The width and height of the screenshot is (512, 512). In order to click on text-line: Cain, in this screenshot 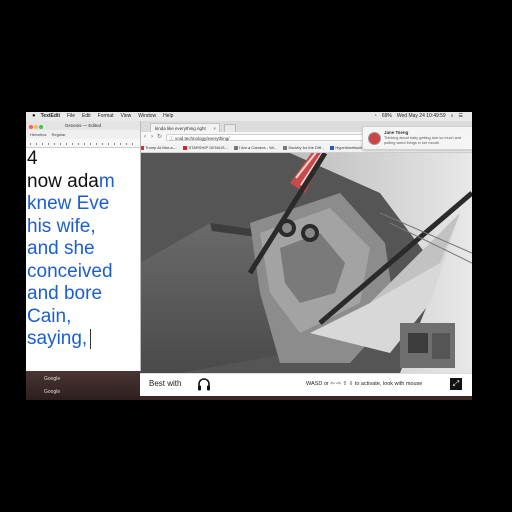, I will do `click(49, 316)`.